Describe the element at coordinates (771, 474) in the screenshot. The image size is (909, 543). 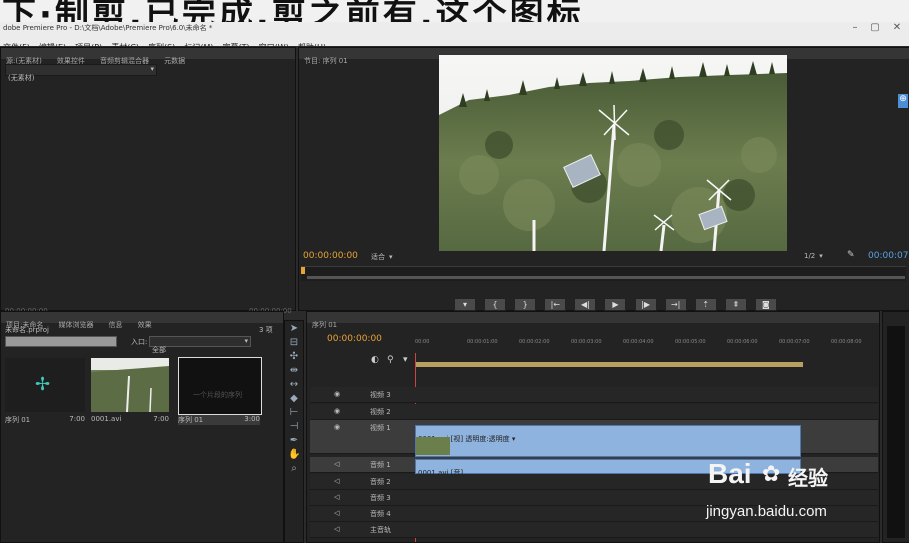
I see `paw-icon: ✿` at that location.